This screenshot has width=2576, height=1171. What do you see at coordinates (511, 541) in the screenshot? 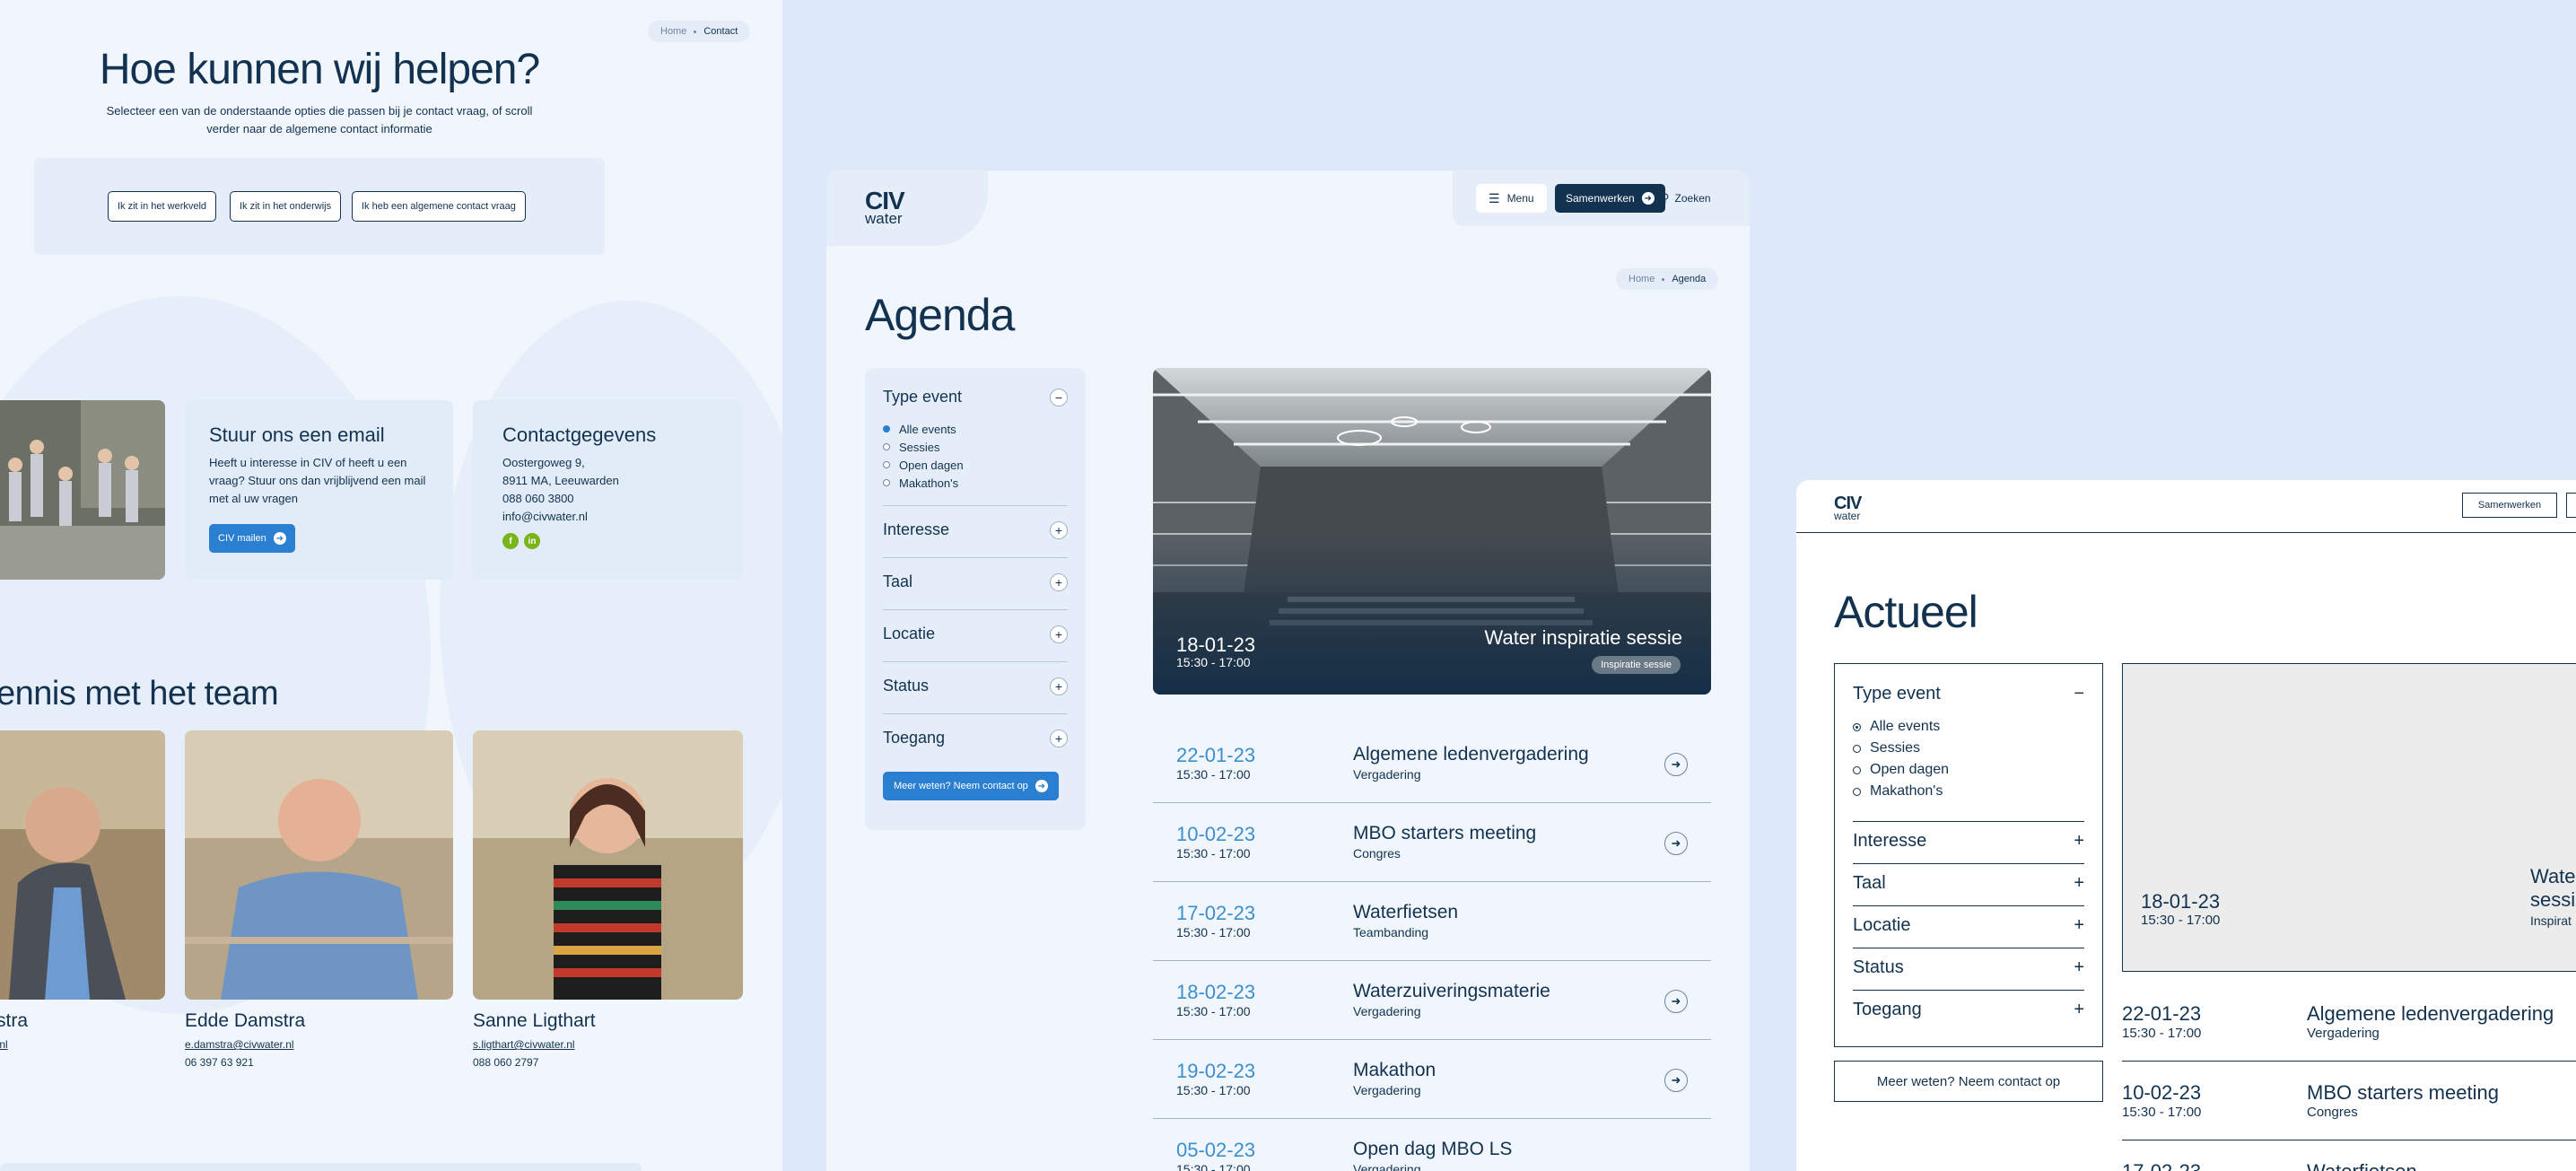
I see `facebook-icon: f` at bounding box center [511, 541].